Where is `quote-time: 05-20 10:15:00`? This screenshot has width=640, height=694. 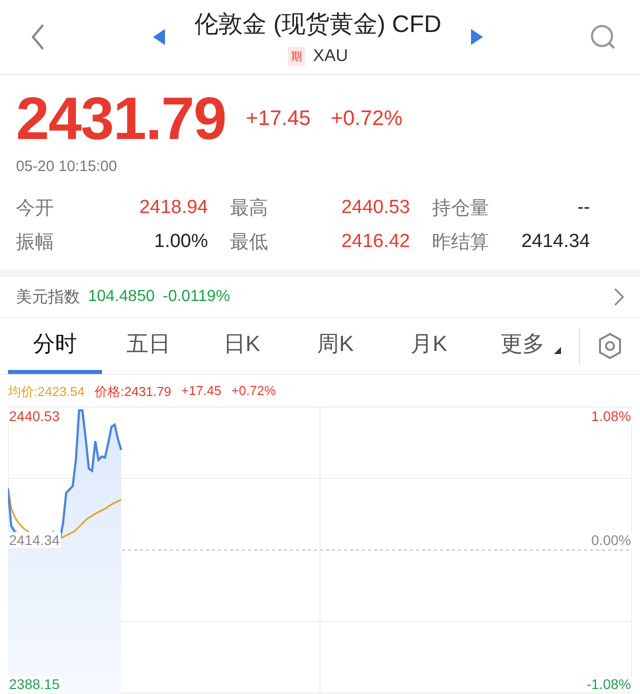
quote-time: 05-20 10:15:00 is located at coordinates (67, 167).